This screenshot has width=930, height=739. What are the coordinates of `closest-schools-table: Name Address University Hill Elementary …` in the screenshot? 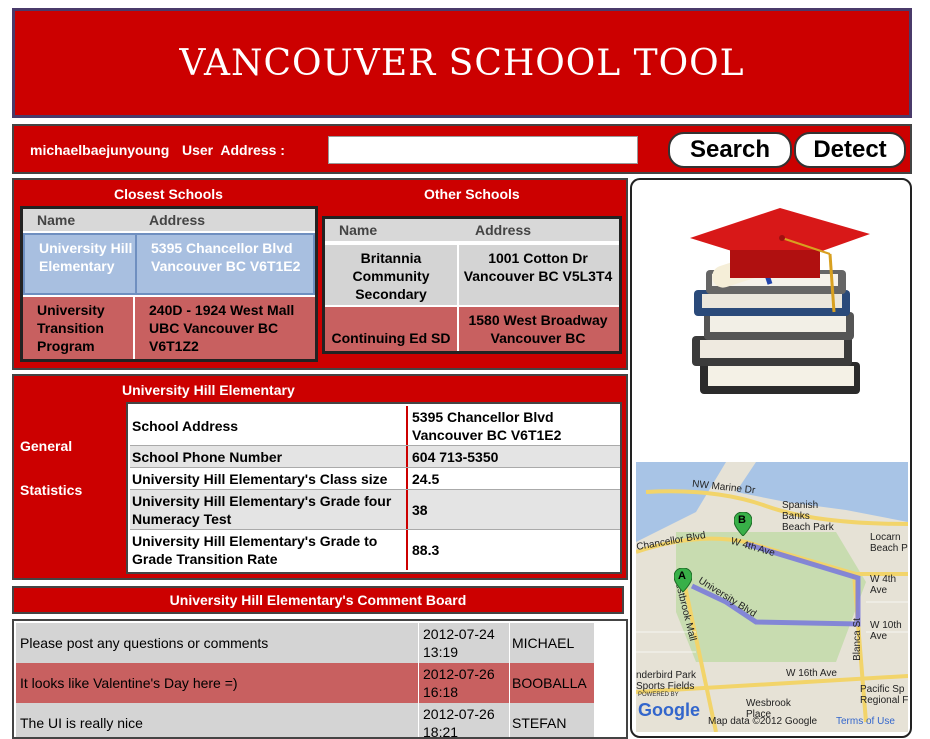 It's located at (169, 284).